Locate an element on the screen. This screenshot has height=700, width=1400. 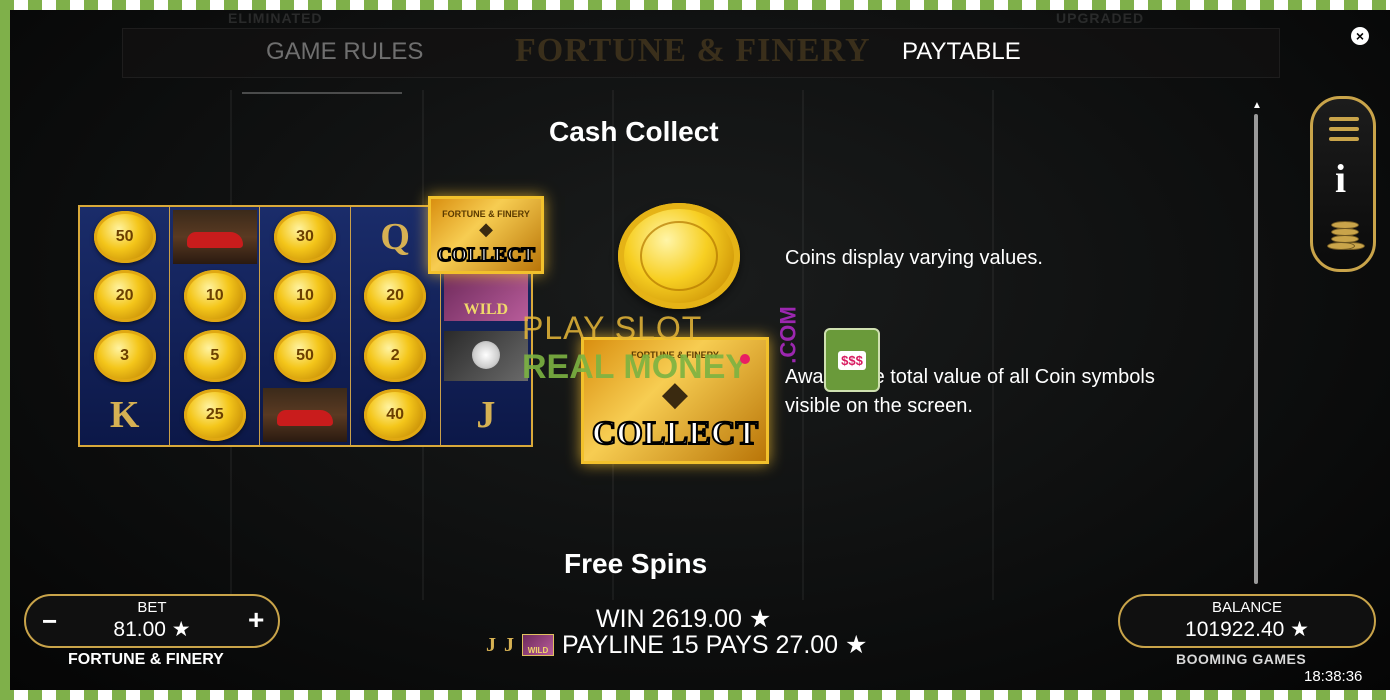
coins-description: Coins display varying values. is located at coordinates (914, 258).